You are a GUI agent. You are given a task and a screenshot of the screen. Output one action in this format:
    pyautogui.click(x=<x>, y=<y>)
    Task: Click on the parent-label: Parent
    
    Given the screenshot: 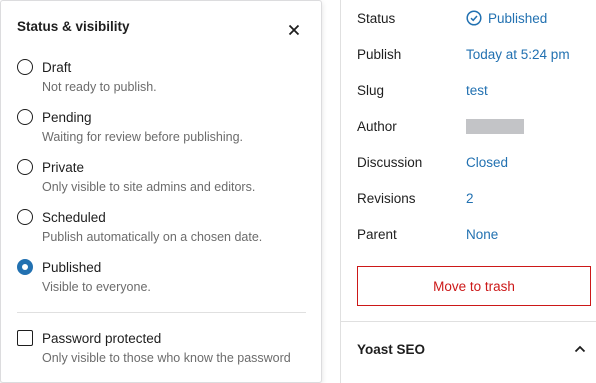 What is the action you would take?
    pyautogui.click(x=377, y=234)
    